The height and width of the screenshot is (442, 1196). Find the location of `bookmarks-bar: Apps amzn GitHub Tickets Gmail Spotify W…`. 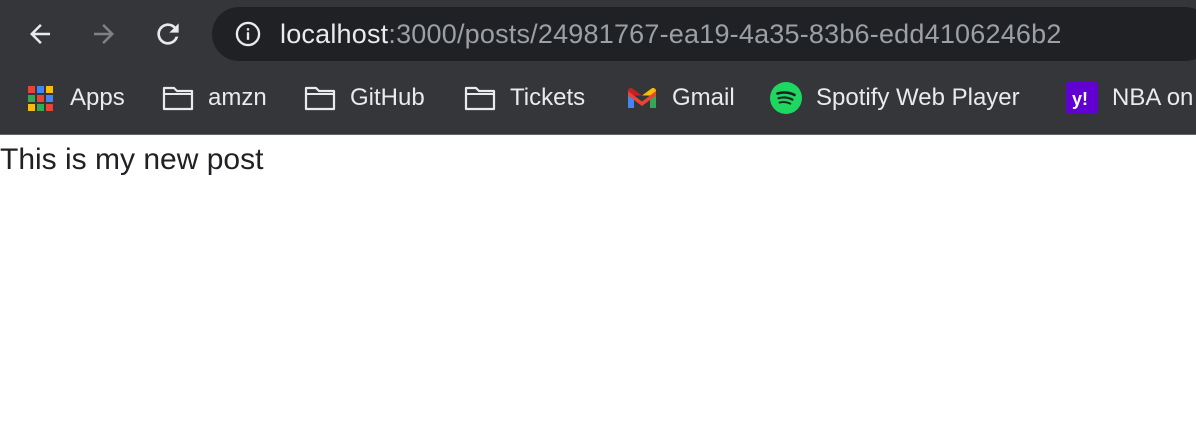

bookmarks-bar: Apps amzn GitHub Tickets Gmail Spotify W… is located at coordinates (598, 101).